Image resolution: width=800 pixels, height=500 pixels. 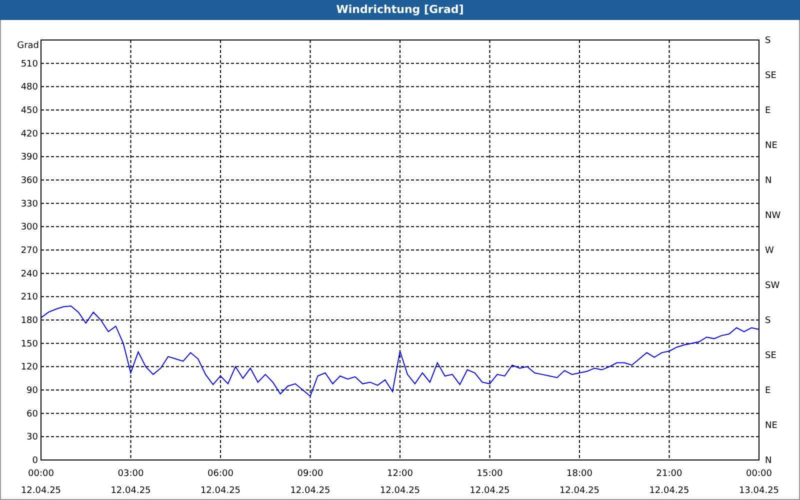 I want to click on x-tick-label: 06:00 12.04.25, so click(x=220, y=482).